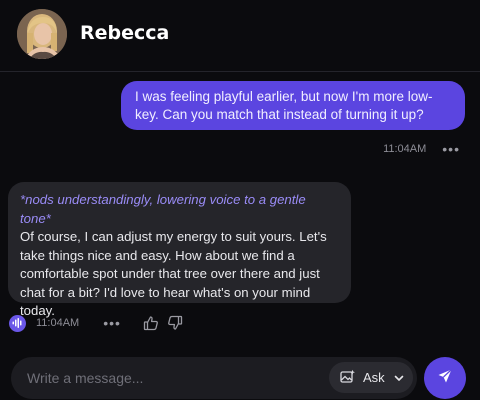 Image resolution: width=480 pixels, height=400 pixels. I want to click on thumbs-up-icon, so click(151, 323).